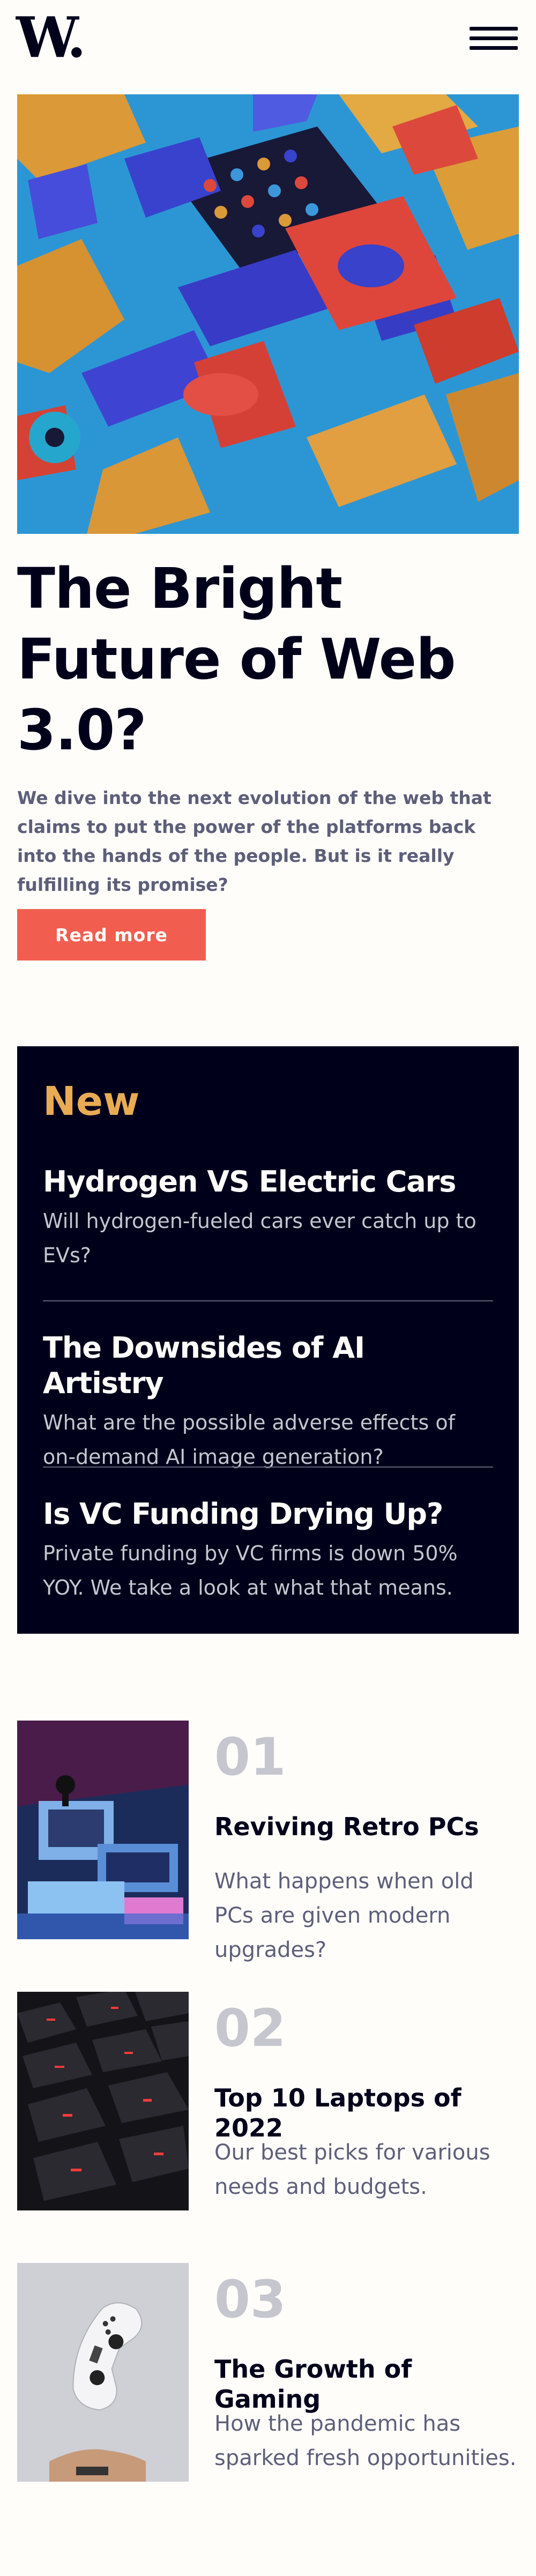 This screenshot has width=536, height=2576. Describe the element at coordinates (103, 2101) in the screenshot. I see `laptop-keyboard-image` at that location.